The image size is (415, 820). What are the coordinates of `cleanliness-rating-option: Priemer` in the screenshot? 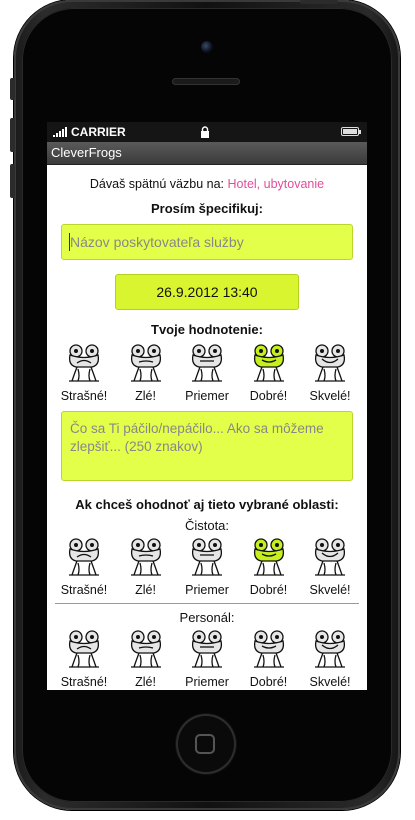 It's located at (207, 567).